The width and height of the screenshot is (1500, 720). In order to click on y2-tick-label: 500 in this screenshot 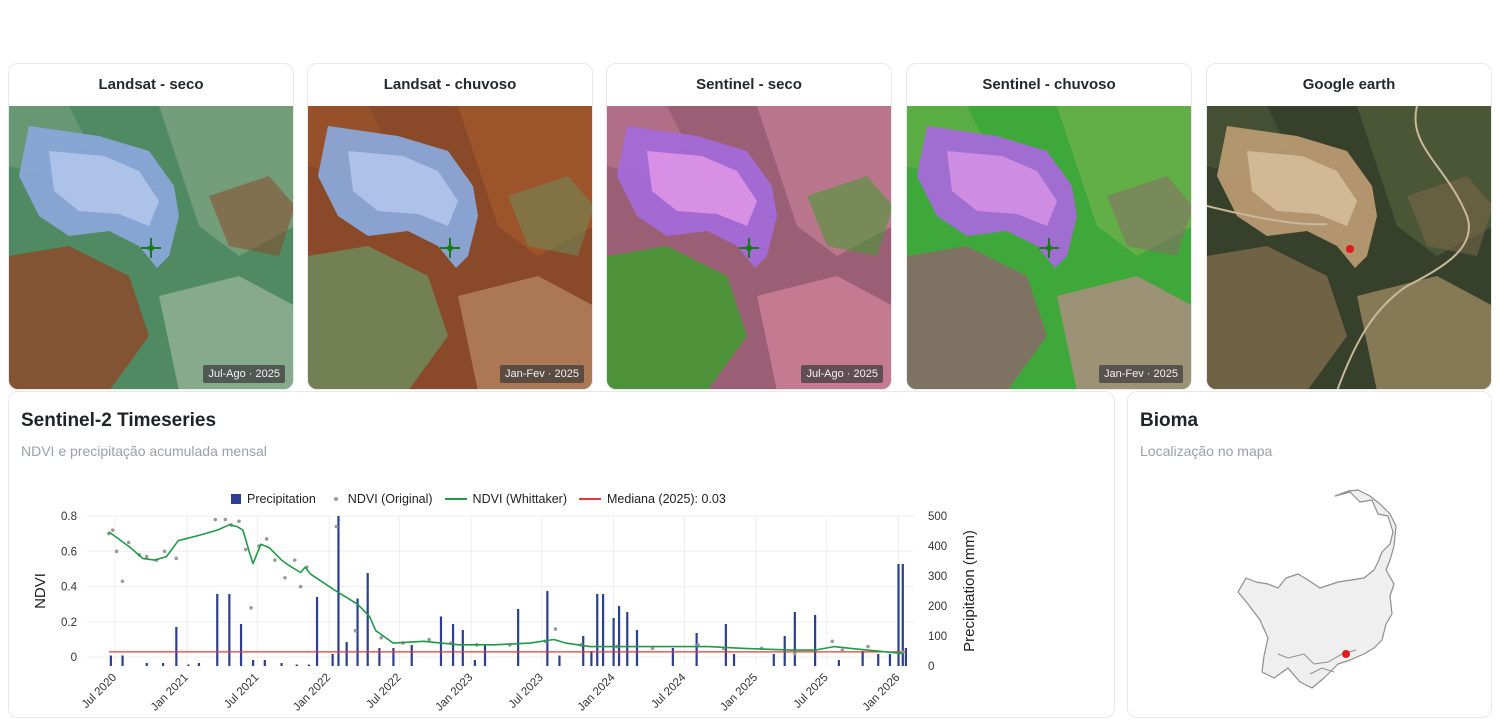, I will do `click(937, 517)`.